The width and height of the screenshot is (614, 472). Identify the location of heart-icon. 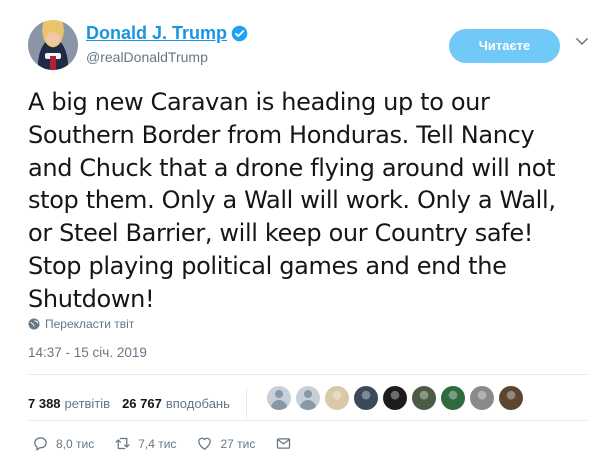
(205, 443).